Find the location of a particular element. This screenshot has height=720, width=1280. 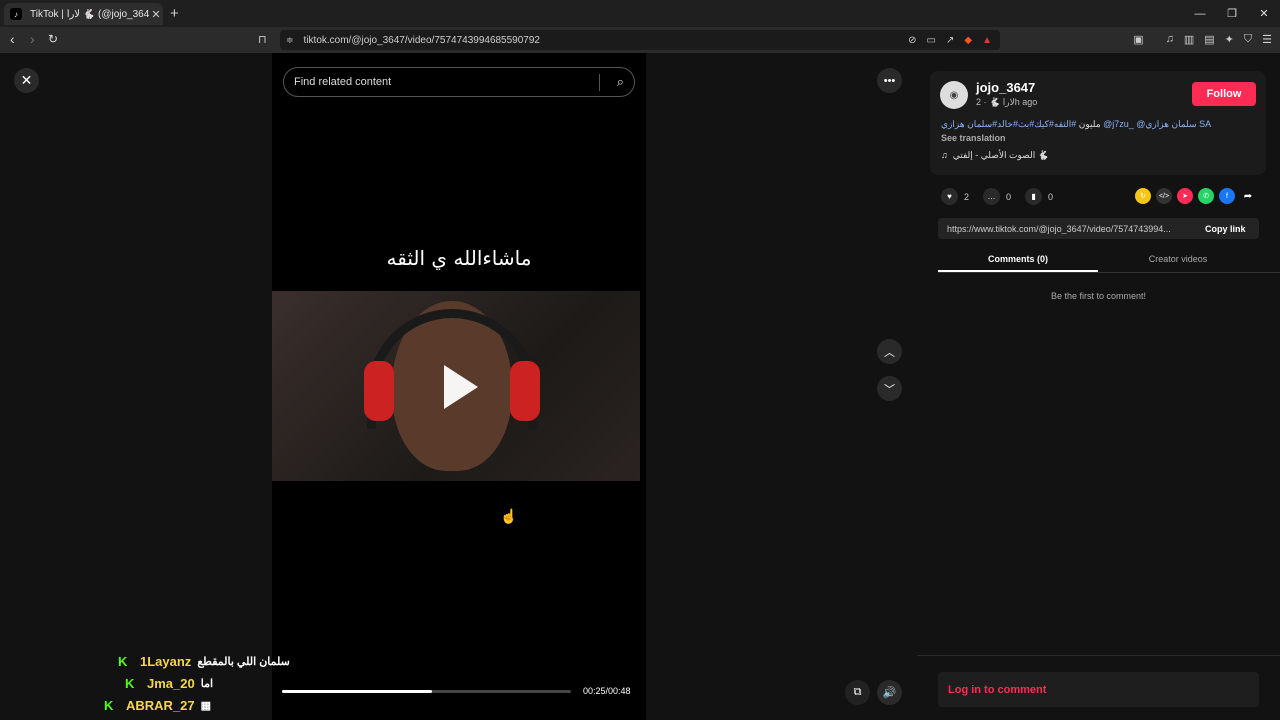

kick-icon: K is located at coordinates (123, 661).